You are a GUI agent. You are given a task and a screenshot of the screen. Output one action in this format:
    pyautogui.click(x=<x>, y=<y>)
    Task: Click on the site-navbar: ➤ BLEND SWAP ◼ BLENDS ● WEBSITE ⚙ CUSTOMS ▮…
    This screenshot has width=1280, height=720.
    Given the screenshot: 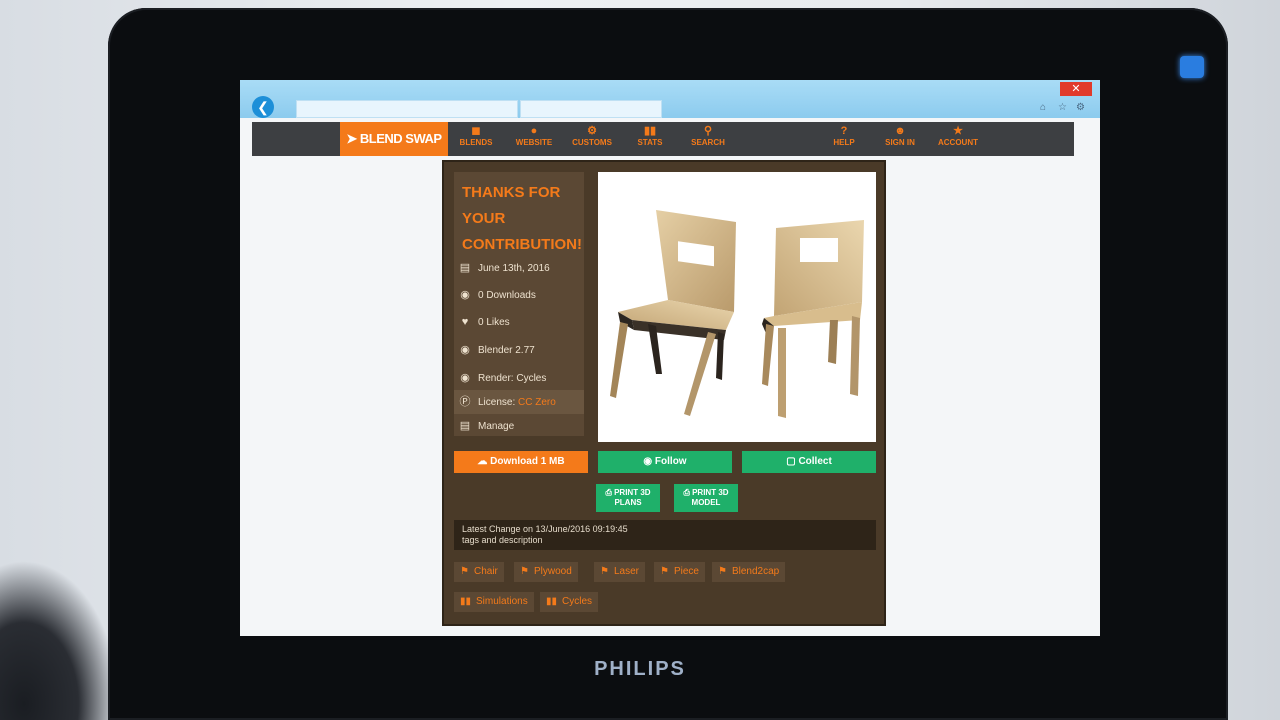 What is the action you would take?
    pyautogui.click(x=663, y=139)
    